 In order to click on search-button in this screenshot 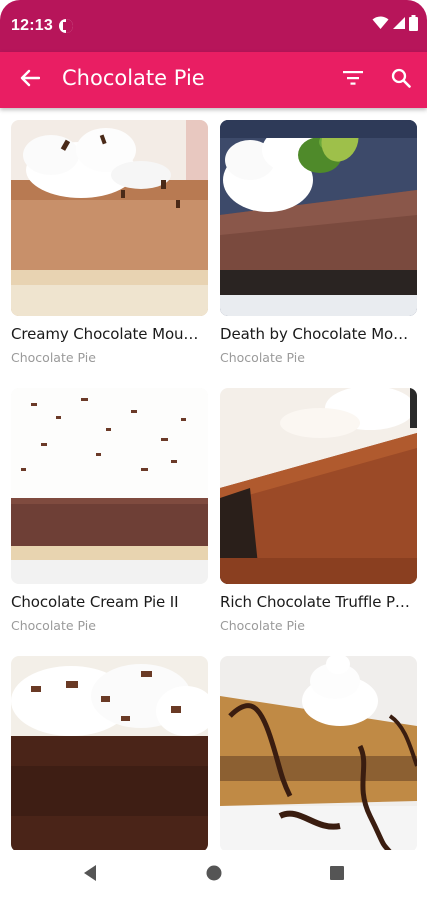, I will do `click(401, 80)`.